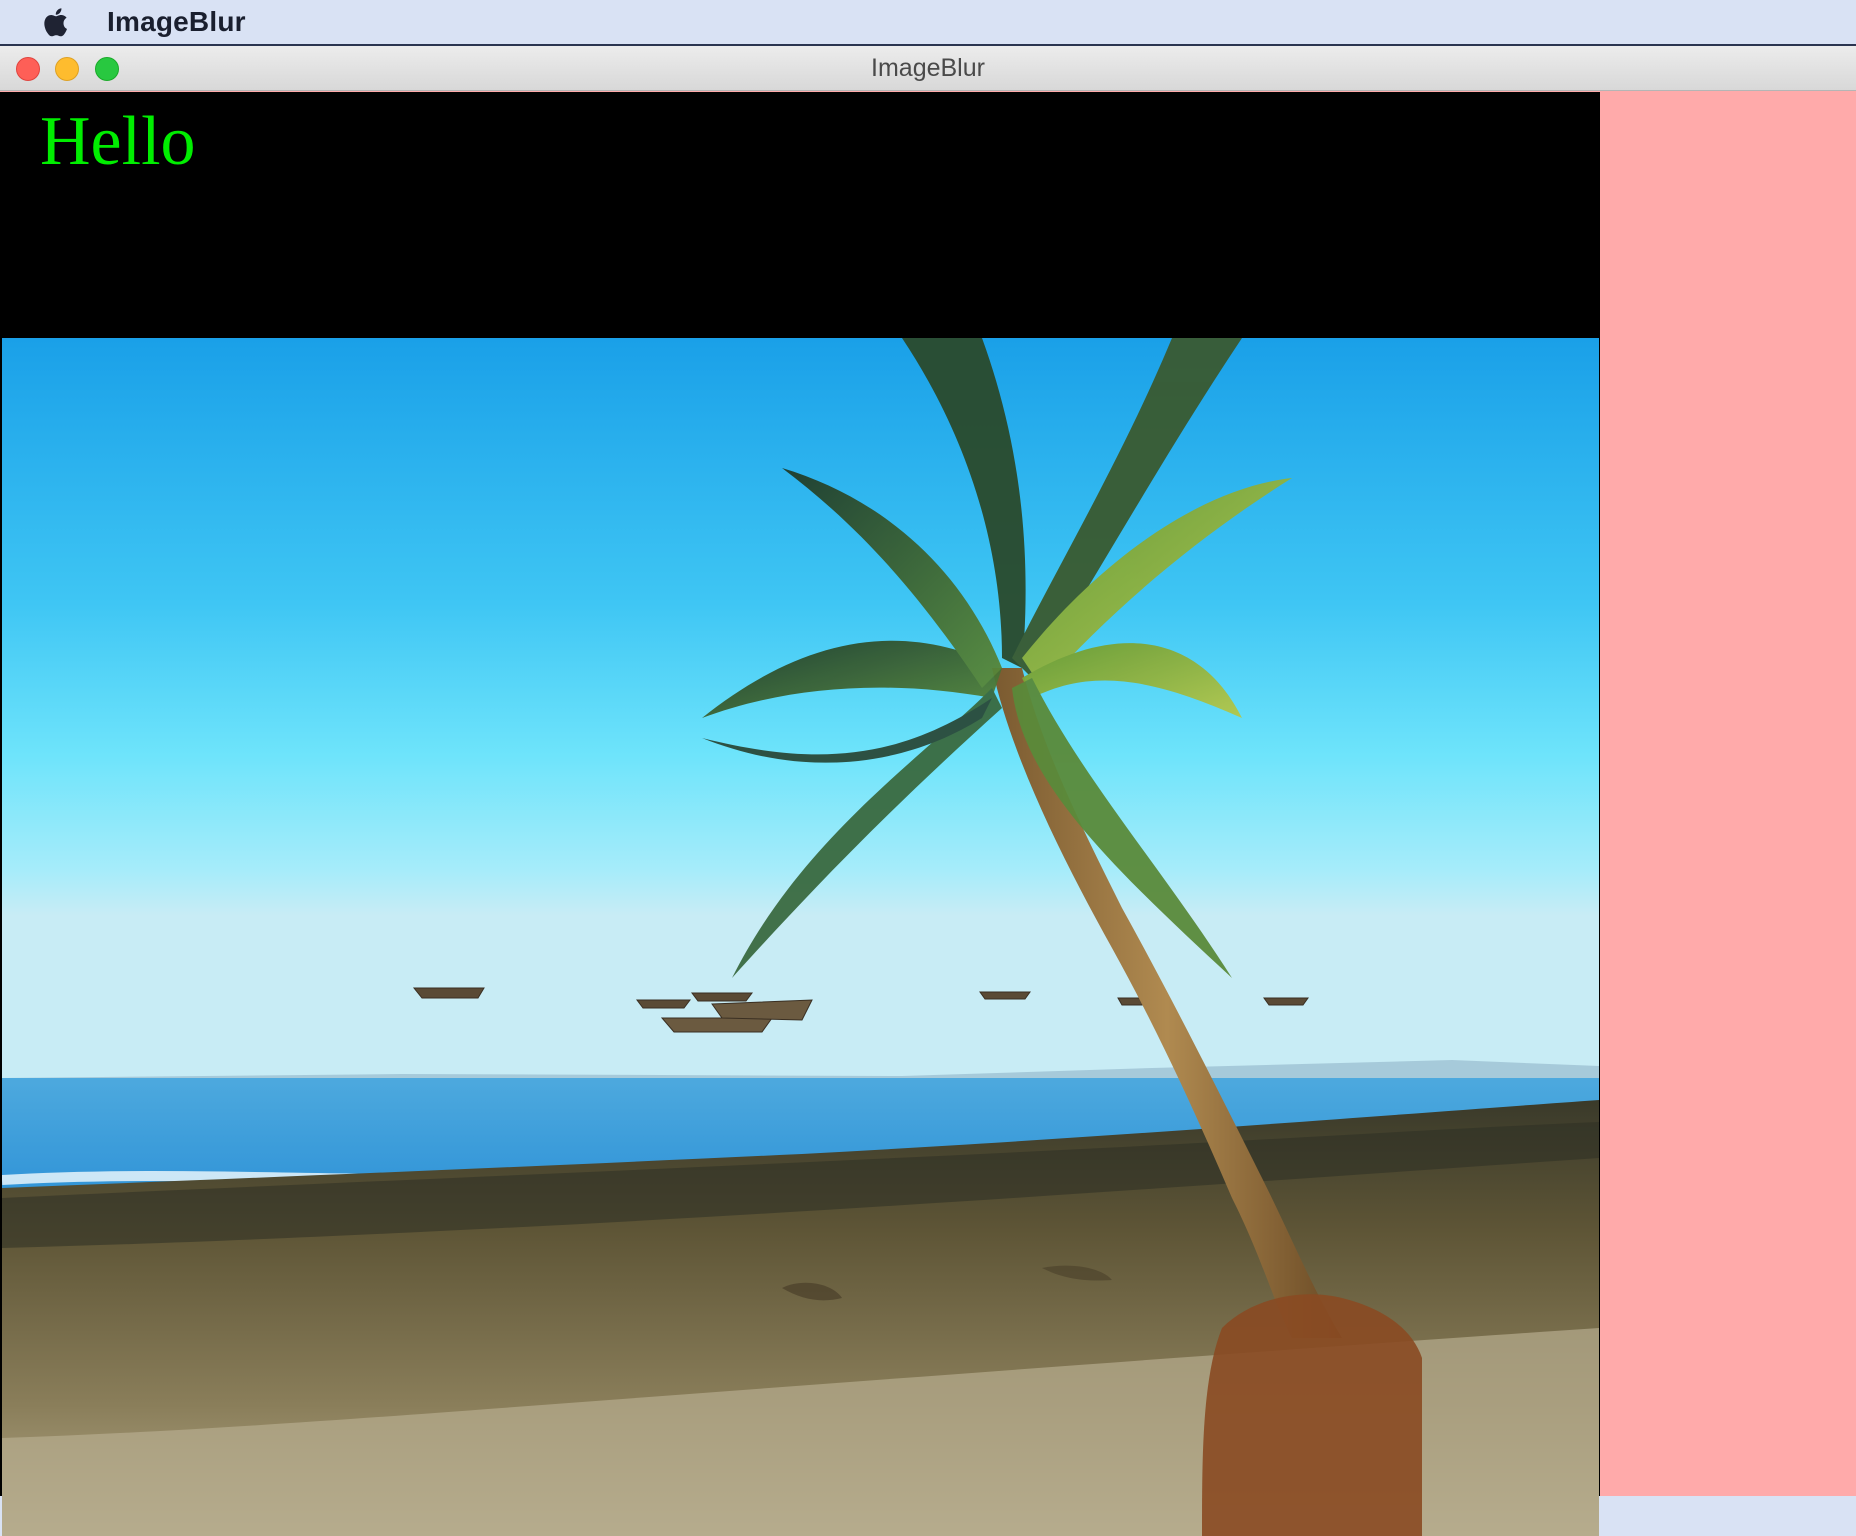 Image resolution: width=1856 pixels, height=1536 pixels. What do you see at coordinates (57, 22) in the screenshot?
I see `apple-logo-icon` at bounding box center [57, 22].